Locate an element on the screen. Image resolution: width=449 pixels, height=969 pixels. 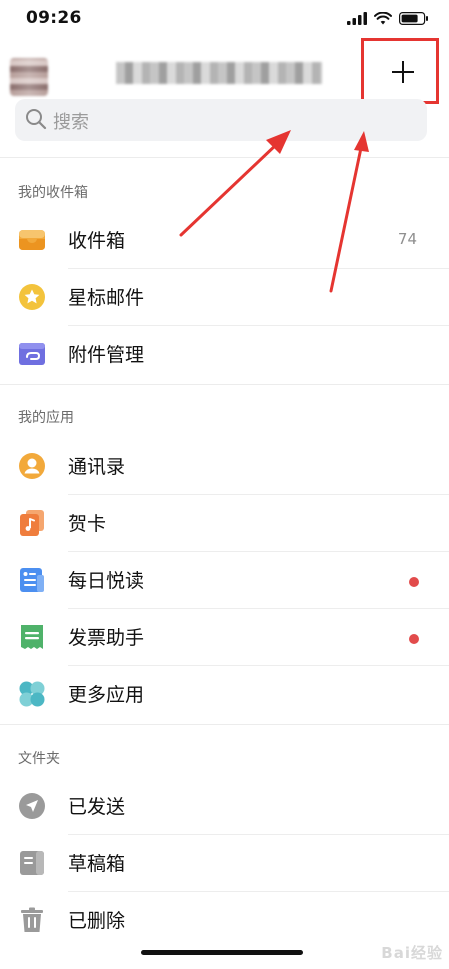
search-icon is located at coordinates (36, 119).